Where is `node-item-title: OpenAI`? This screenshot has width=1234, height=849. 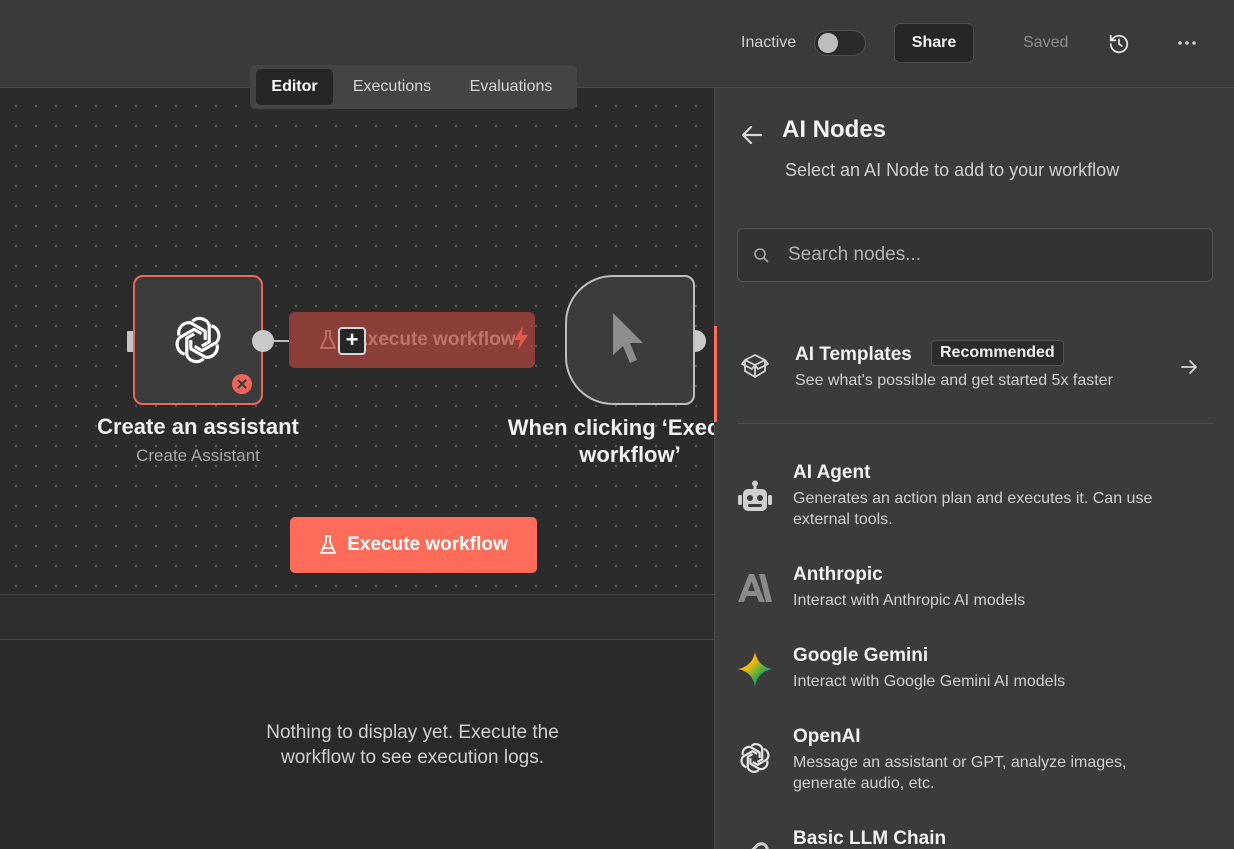
node-item-title: OpenAI is located at coordinates (827, 736).